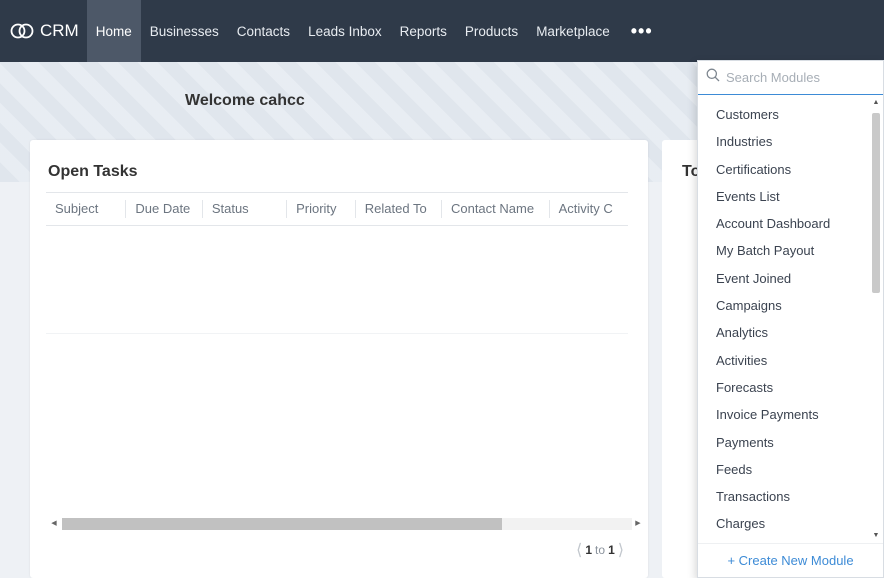 The width and height of the screenshot is (884, 578). I want to click on welcome-text: Welcome cahcc, so click(245, 100).